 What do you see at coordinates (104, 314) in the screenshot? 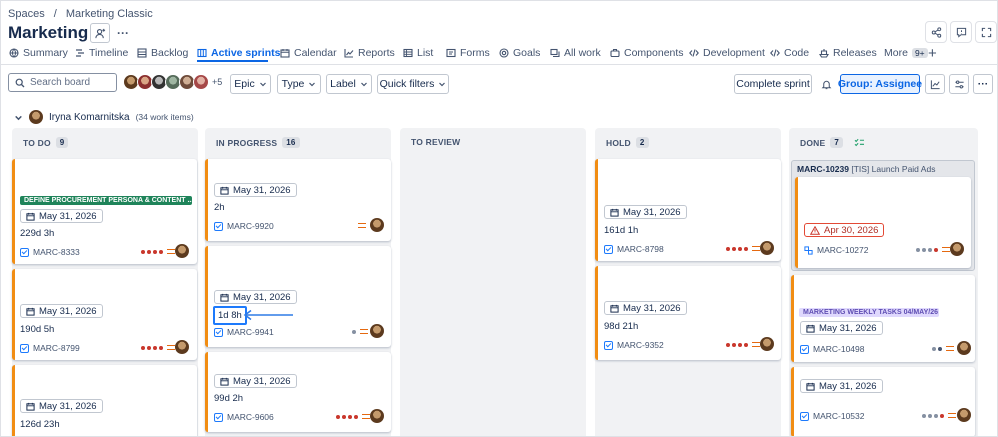
I see `work-item-card: May 31, 2026 190d 5h MARC-8799` at bounding box center [104, 314].